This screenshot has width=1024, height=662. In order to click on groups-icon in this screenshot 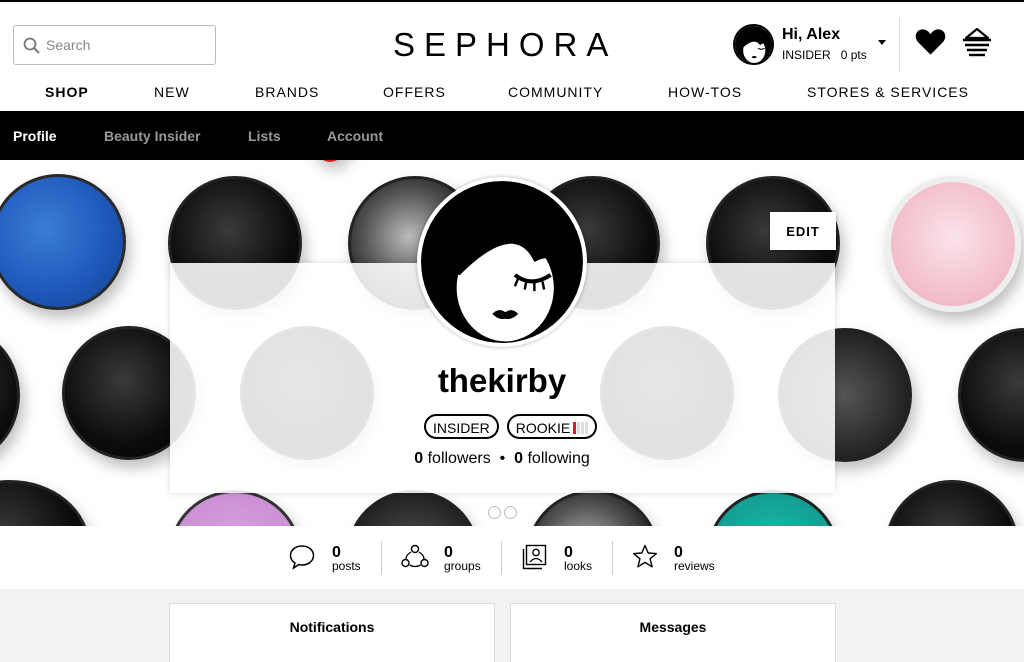, I will do `click(415, 556)`.